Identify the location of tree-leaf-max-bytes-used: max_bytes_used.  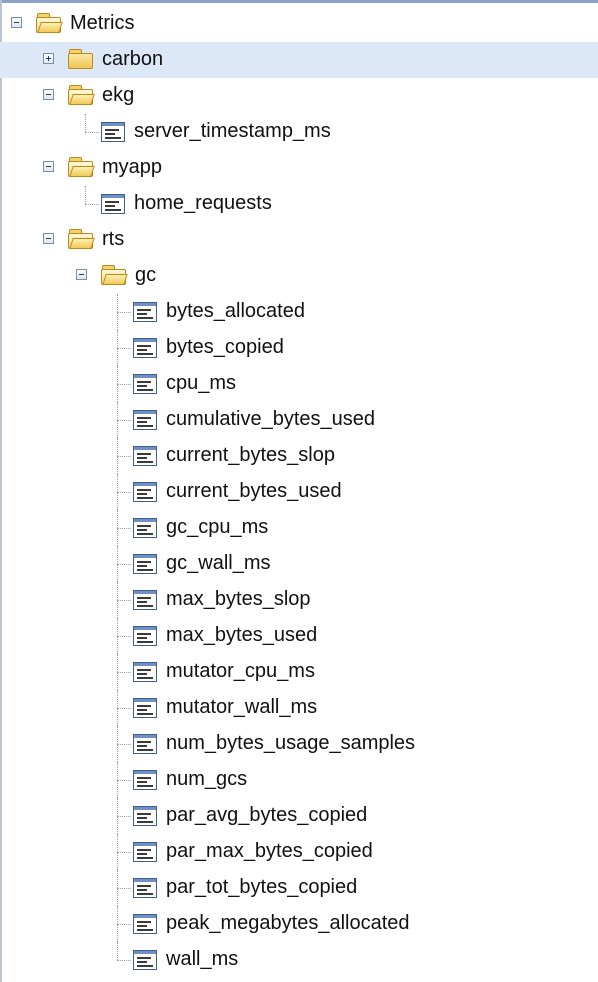
(299, 636).